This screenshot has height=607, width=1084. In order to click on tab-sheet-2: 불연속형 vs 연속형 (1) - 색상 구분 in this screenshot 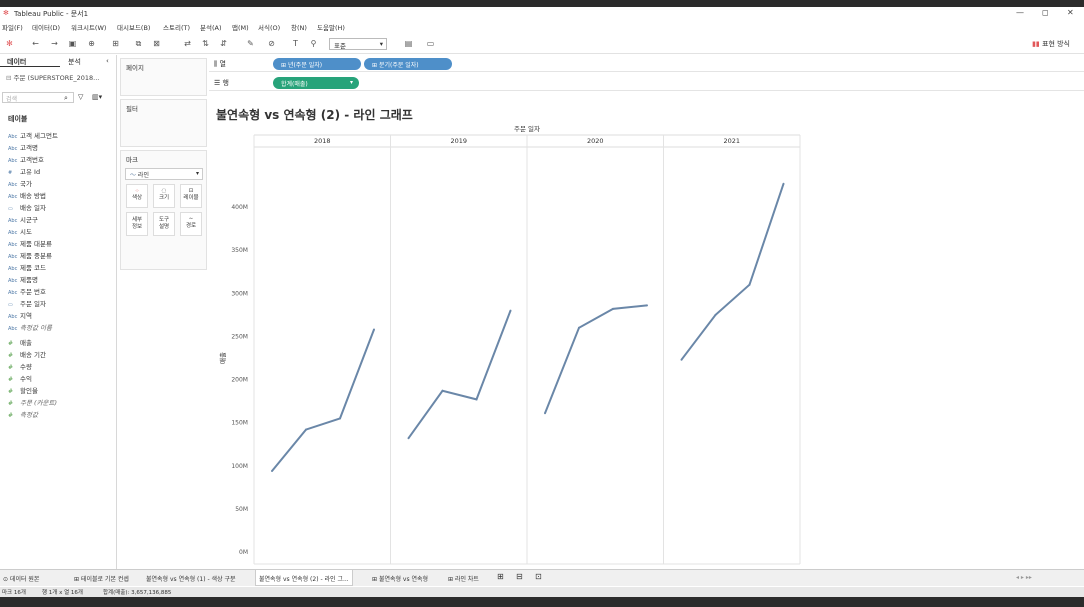, I will do `click(191, 578)`.